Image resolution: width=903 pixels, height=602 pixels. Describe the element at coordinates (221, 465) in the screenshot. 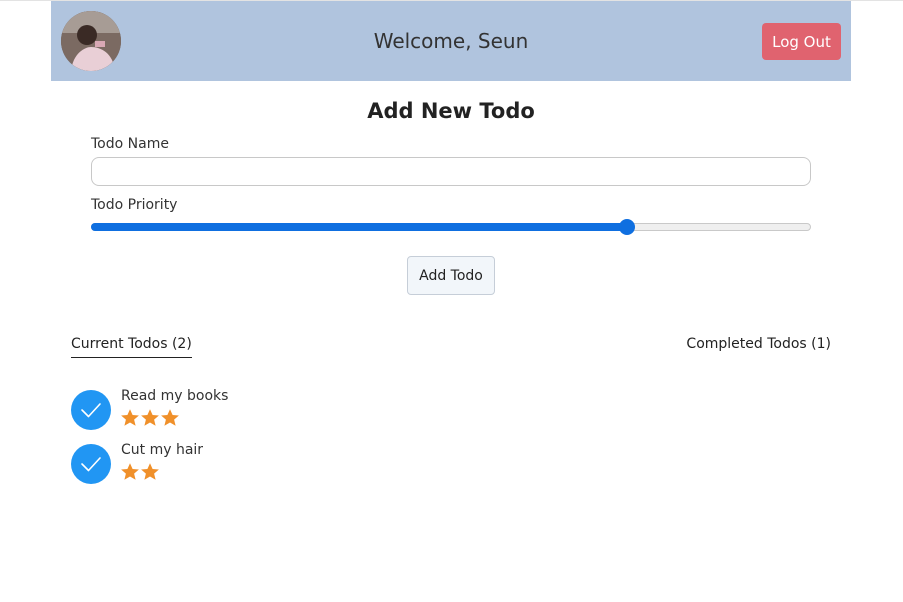

I see `todo-item: Cut my hair` at that location.